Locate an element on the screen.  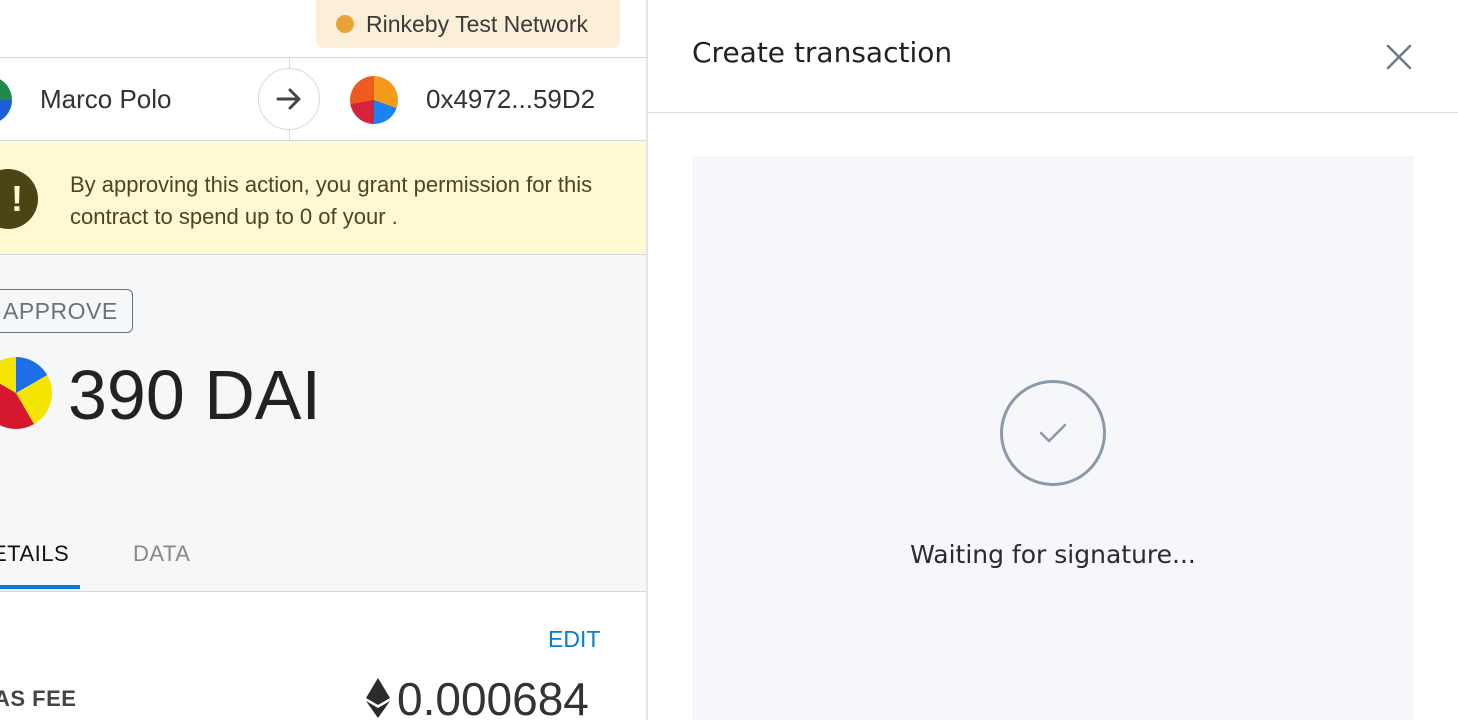
recipient-avatar is located at coordinates (374, 100).